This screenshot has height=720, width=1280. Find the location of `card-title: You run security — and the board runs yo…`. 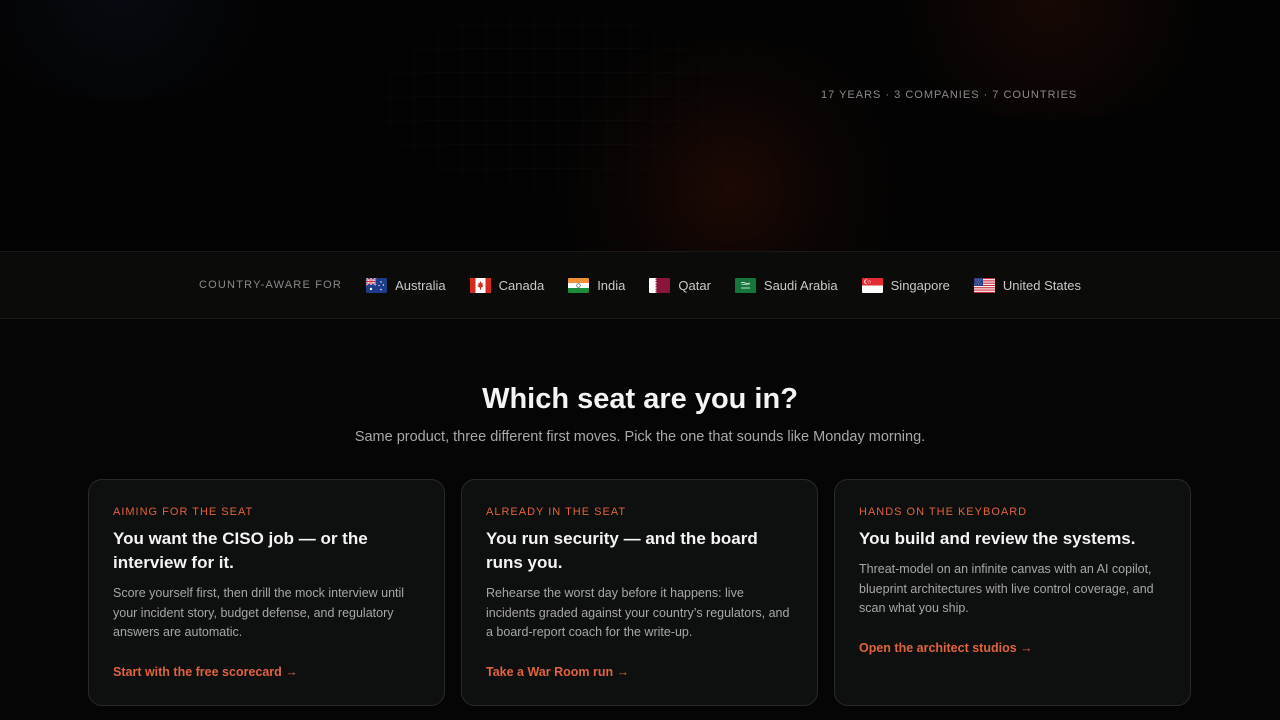

card-title: You run security — and the board runs yo… is located at coordinates (622, 550).